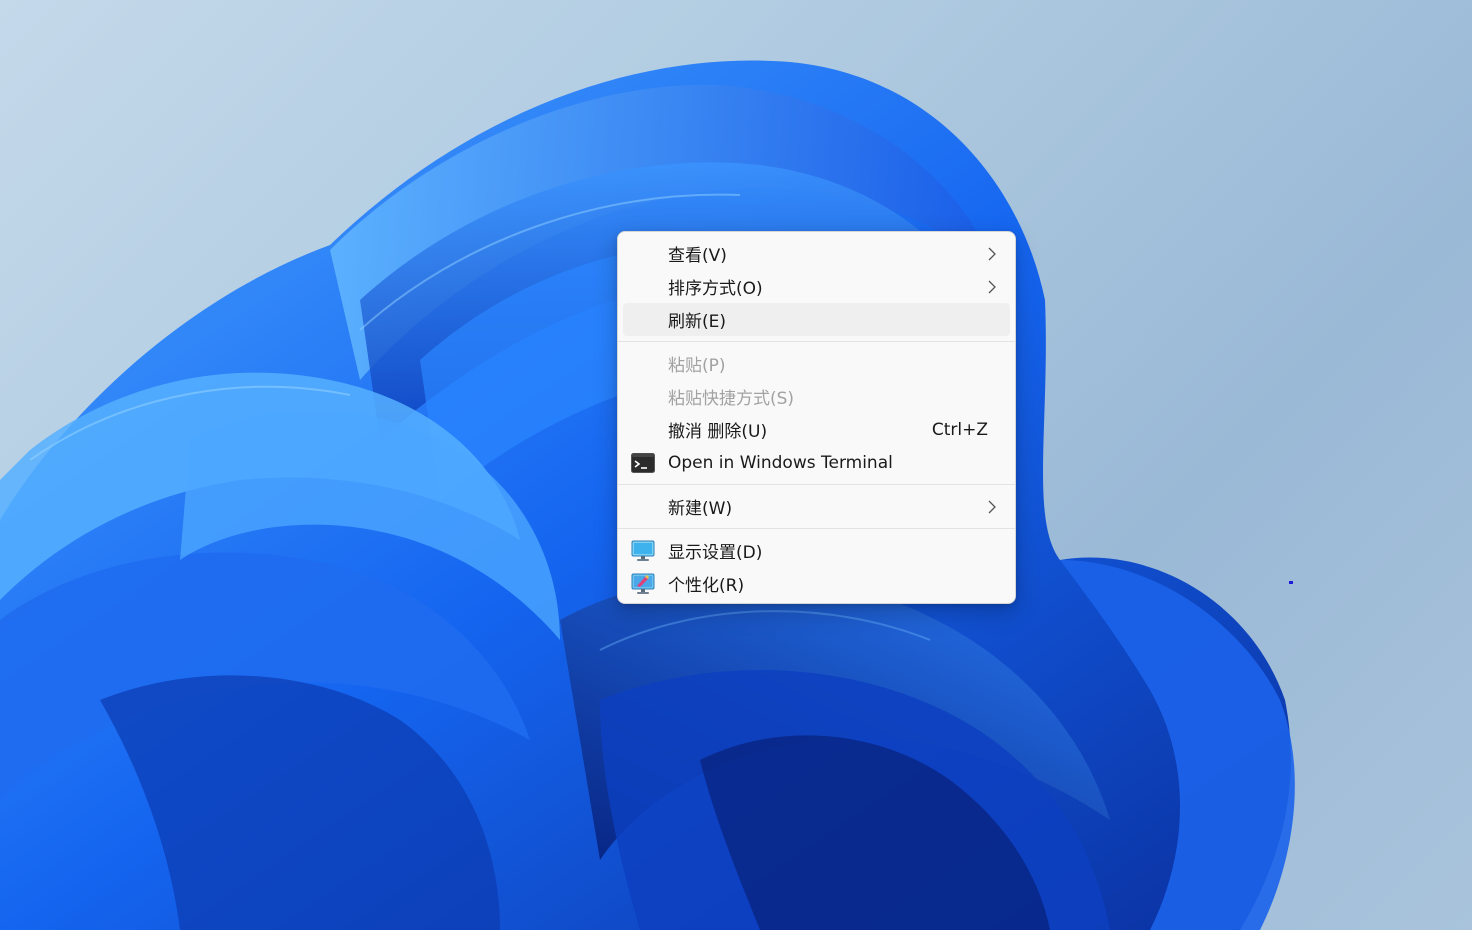 The image size is (1472, 930). Describe the element at coordinates (643, 463) in the screenshot. I see `terminal-icon` at that location.